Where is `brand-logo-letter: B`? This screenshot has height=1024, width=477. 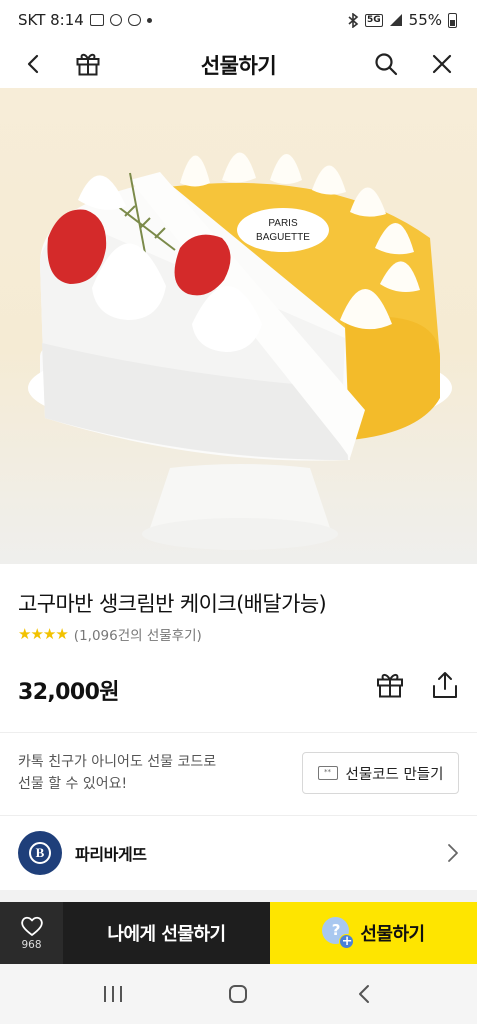 brand-logo-letter: B is located at coordinates (40, 853).